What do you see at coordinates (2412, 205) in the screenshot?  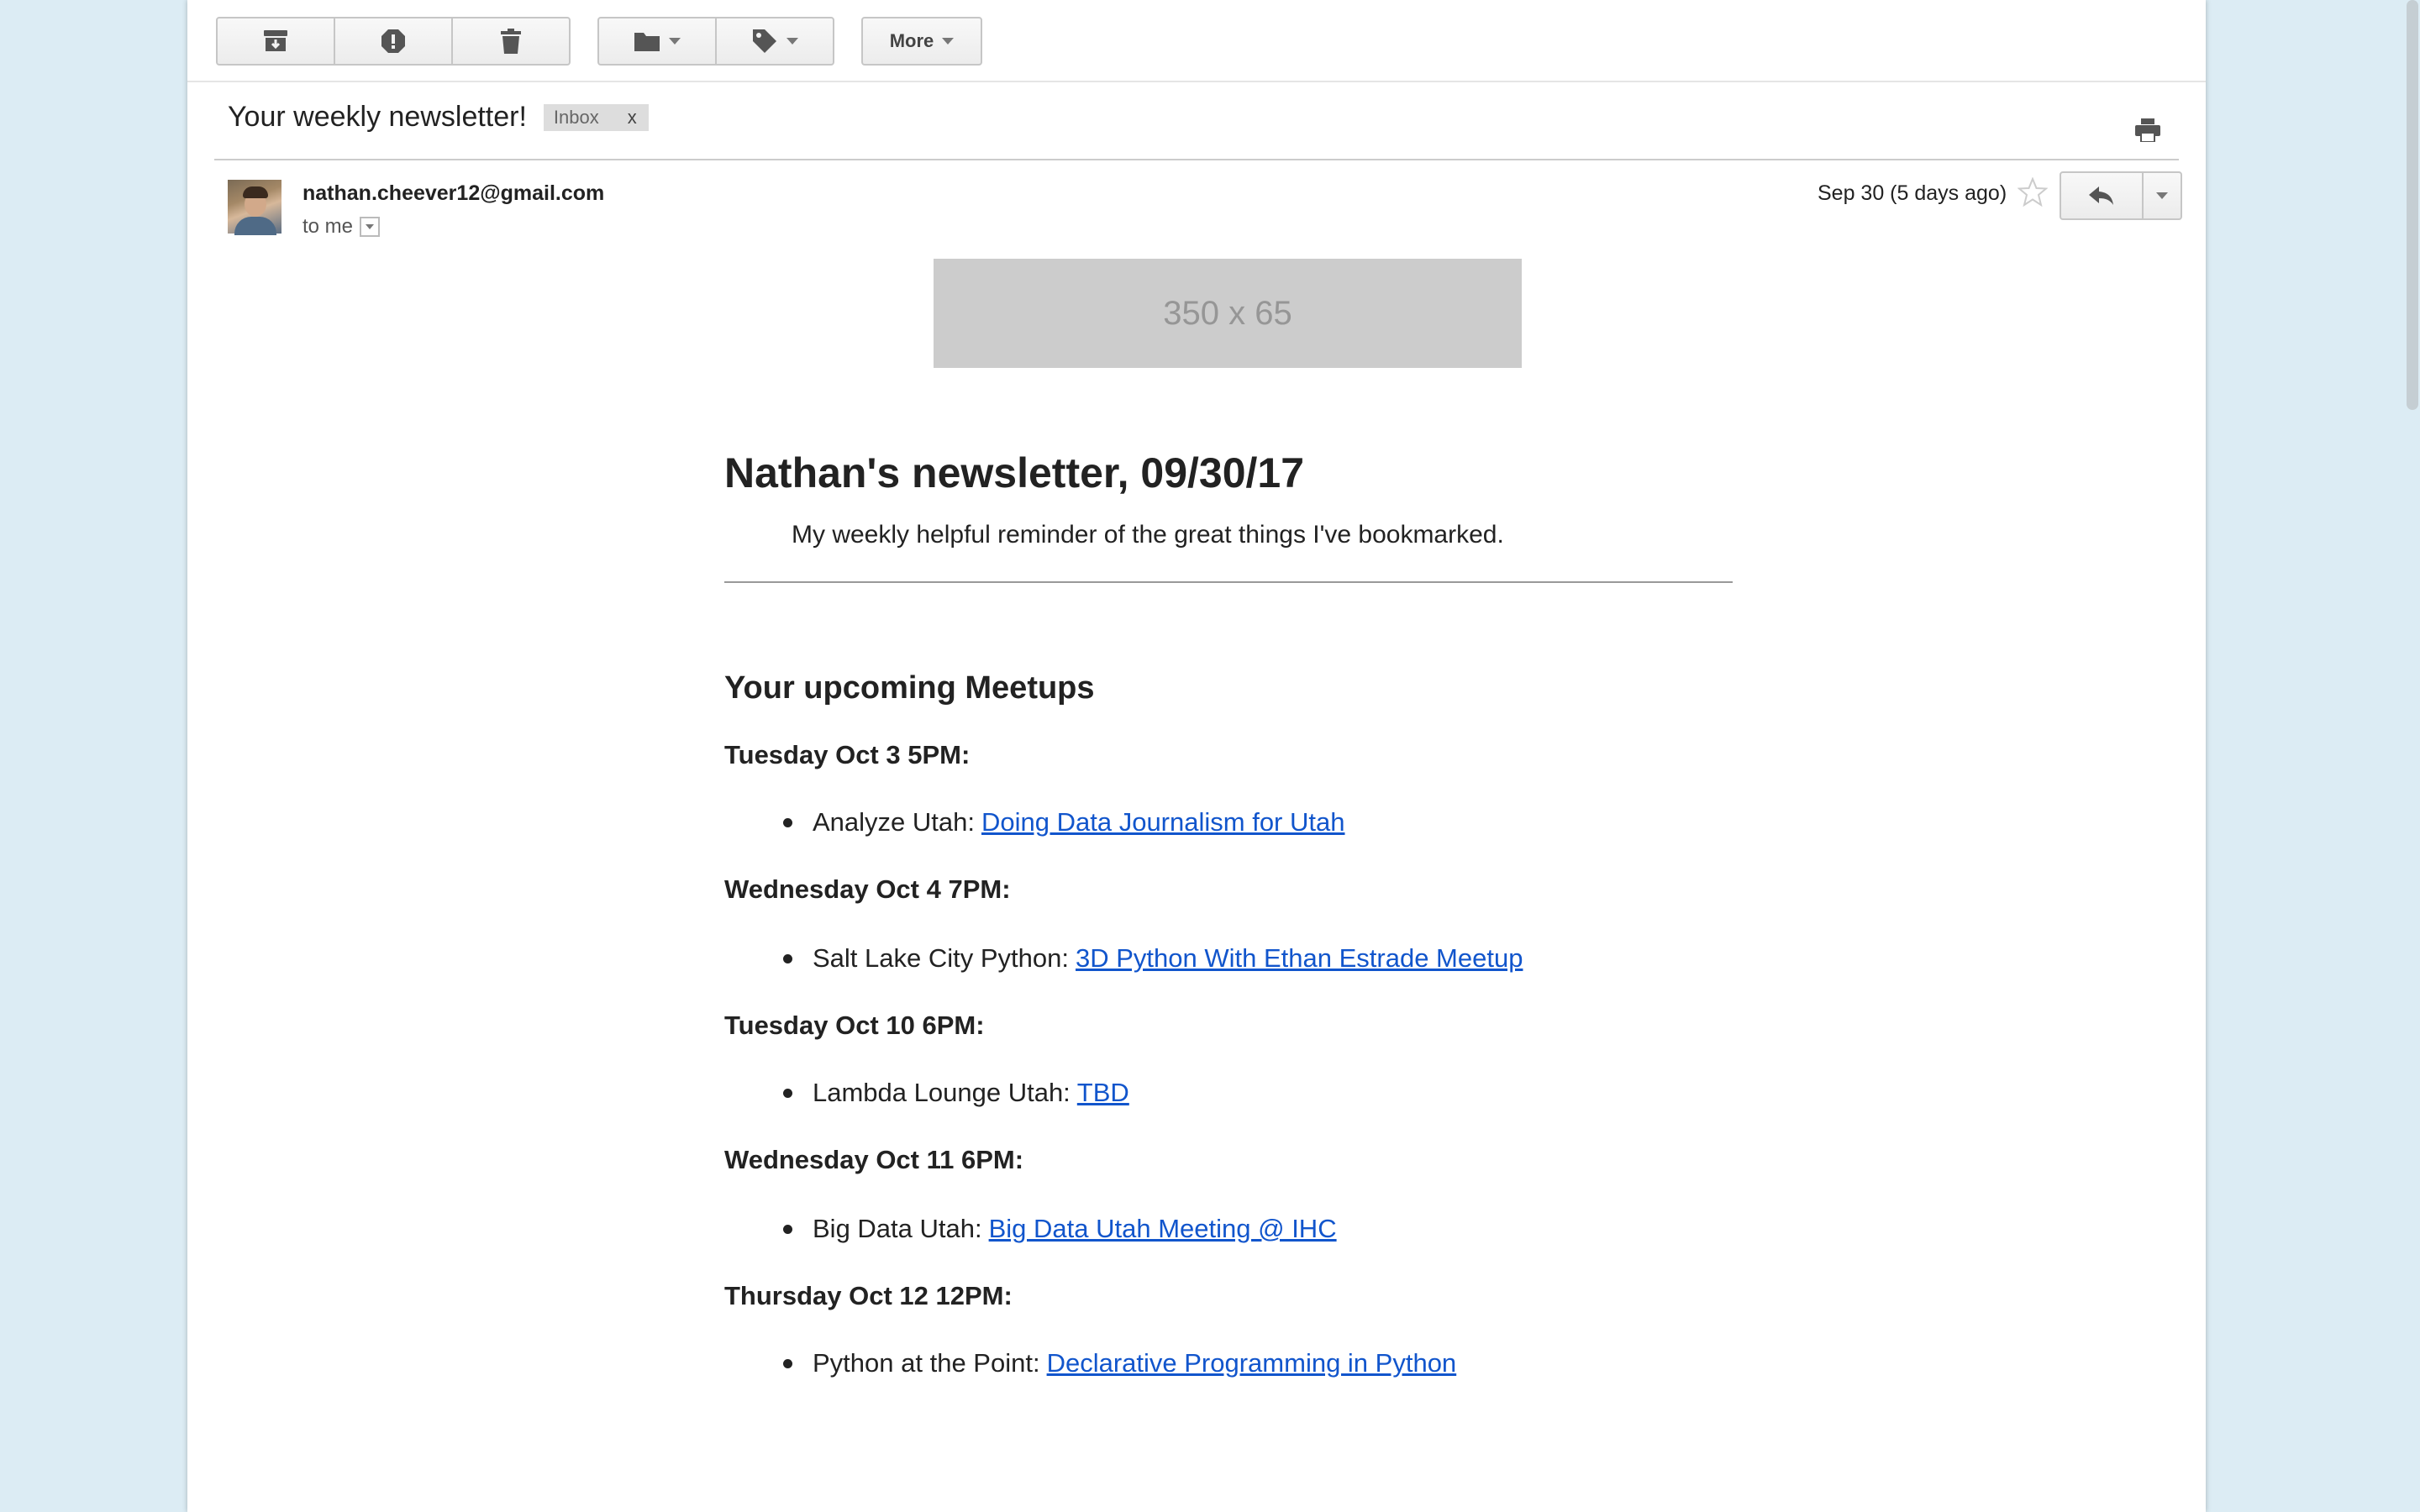 I see `scrollbar-thumb` at bounding box center [2412, 205].